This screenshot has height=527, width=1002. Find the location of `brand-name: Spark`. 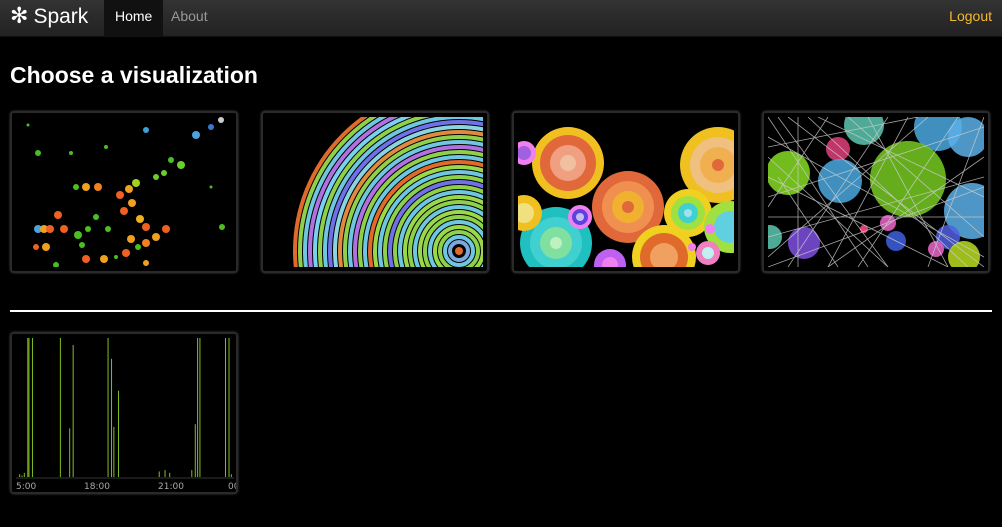

brand-name: Spark is located at coordinates (61, 16).